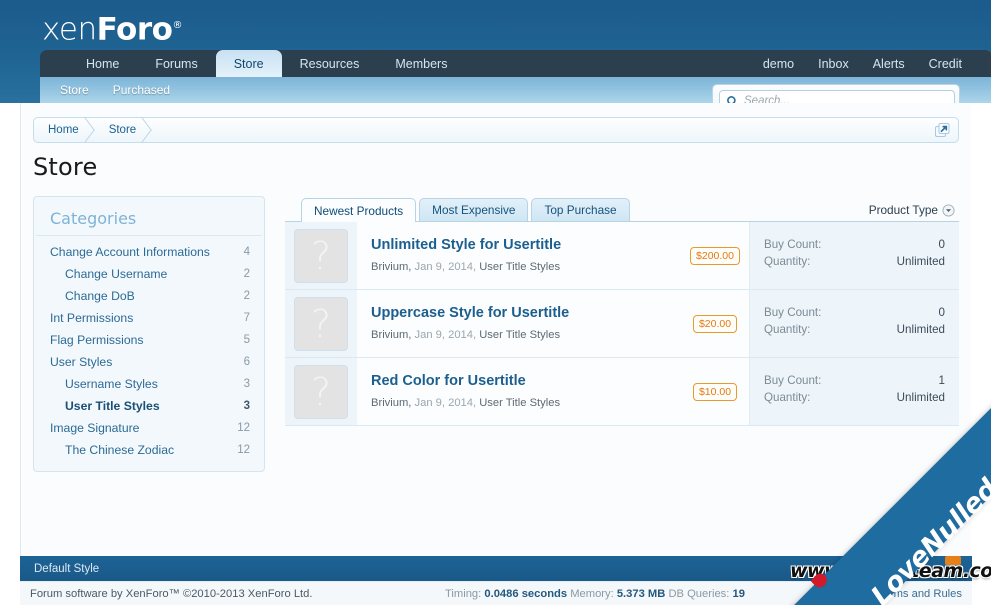 Image resolution: width=991 pixels, height=605 pixels. Describe the element at coordinates (715, 323) in the screenshot. I see `price-badge: $20.00` at that location.